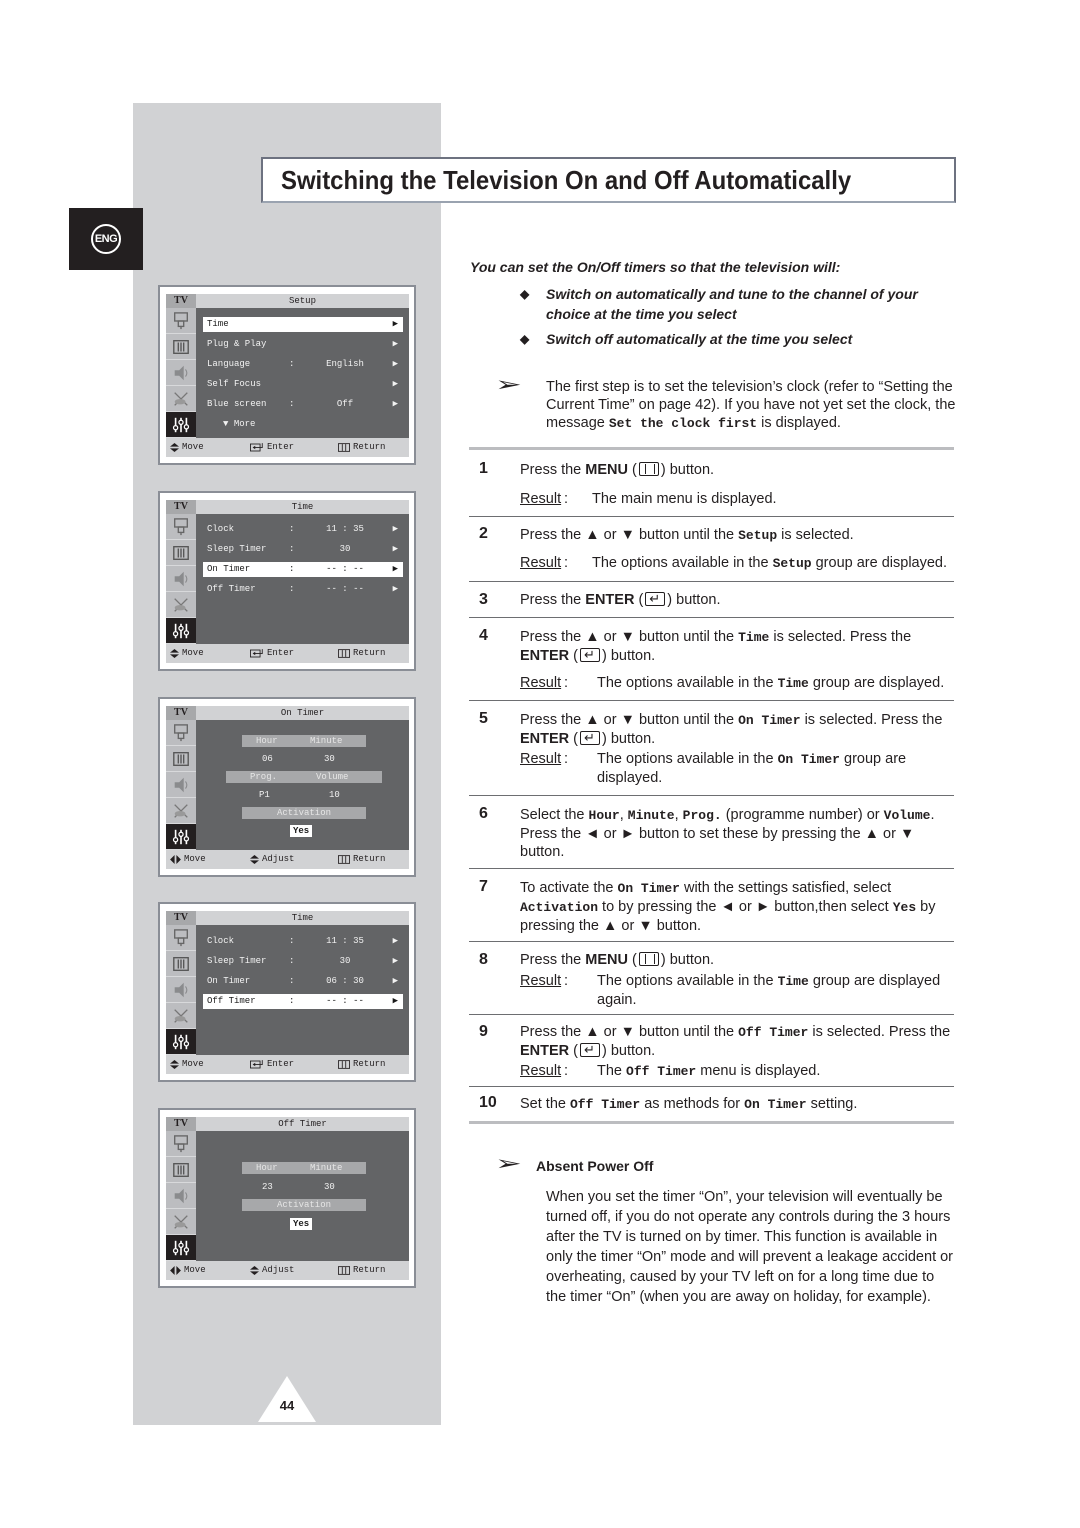 This screenshot has width=1080, height=1528. Describe the element at coordinates (264, 795) in the screenshot. I see `prog-value: P1` at that location.